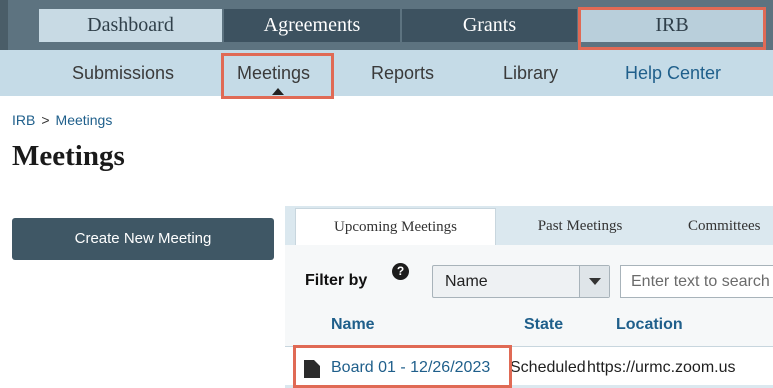 The height and width of the screenshot is (388, 773). Describe the element at coordinates (278, 91) in the screenshot. I see `active-indicator-icon` at that location.